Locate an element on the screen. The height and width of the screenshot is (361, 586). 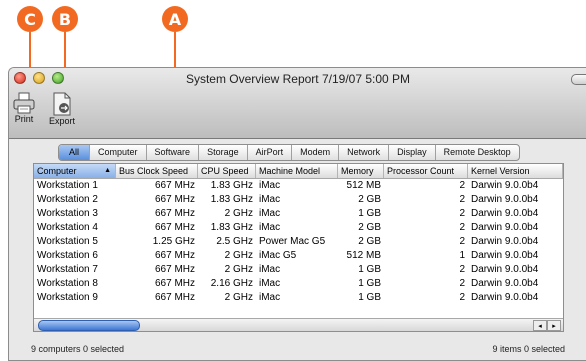
column-header-label: Computer is located at coordinates (57, 171).